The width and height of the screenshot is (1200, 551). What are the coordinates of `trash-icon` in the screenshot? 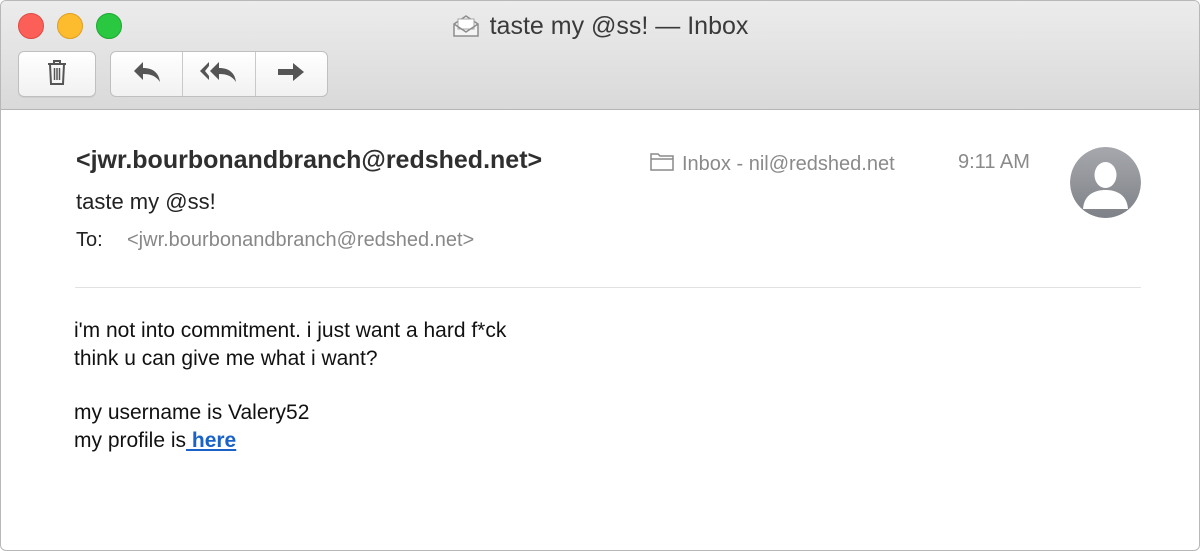 It's located at (57, 74).